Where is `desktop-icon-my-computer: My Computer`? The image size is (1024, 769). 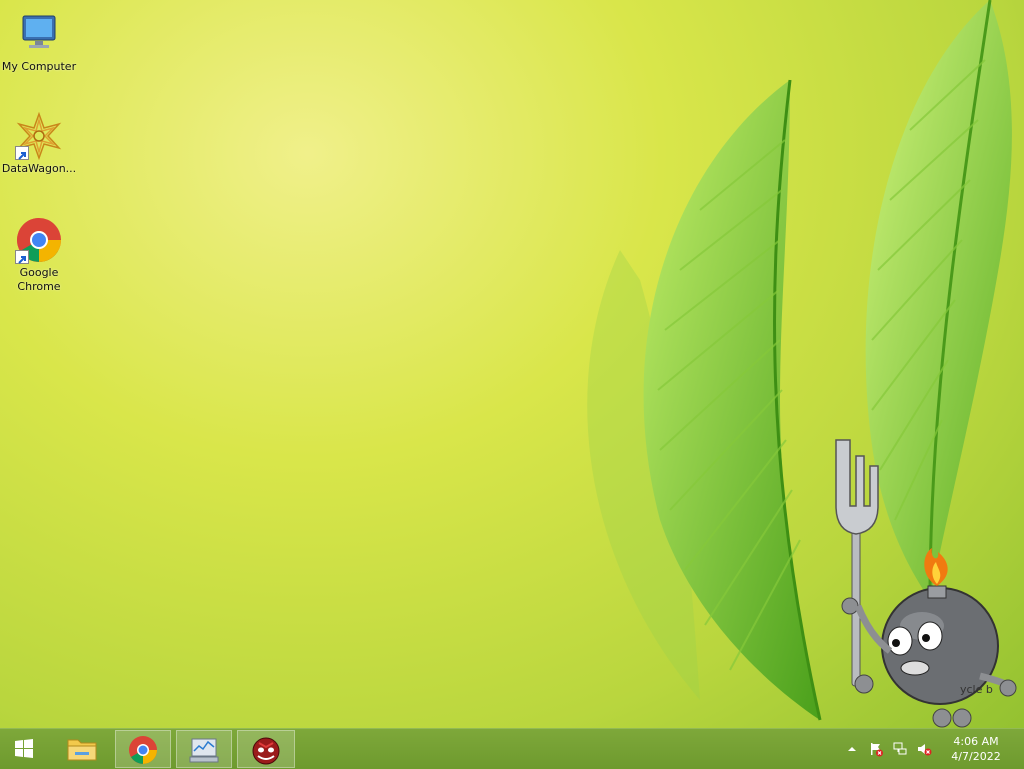
desktop-icon-my-computer: My Computer is located at coordinates (39, 42).